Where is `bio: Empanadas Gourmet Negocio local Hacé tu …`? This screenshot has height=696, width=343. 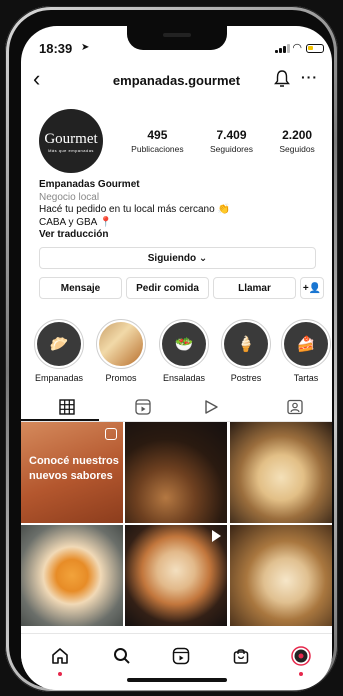 bio: Empanadas Gourmet Negocio local Hacé tu … is located at coordinates (134, 210).